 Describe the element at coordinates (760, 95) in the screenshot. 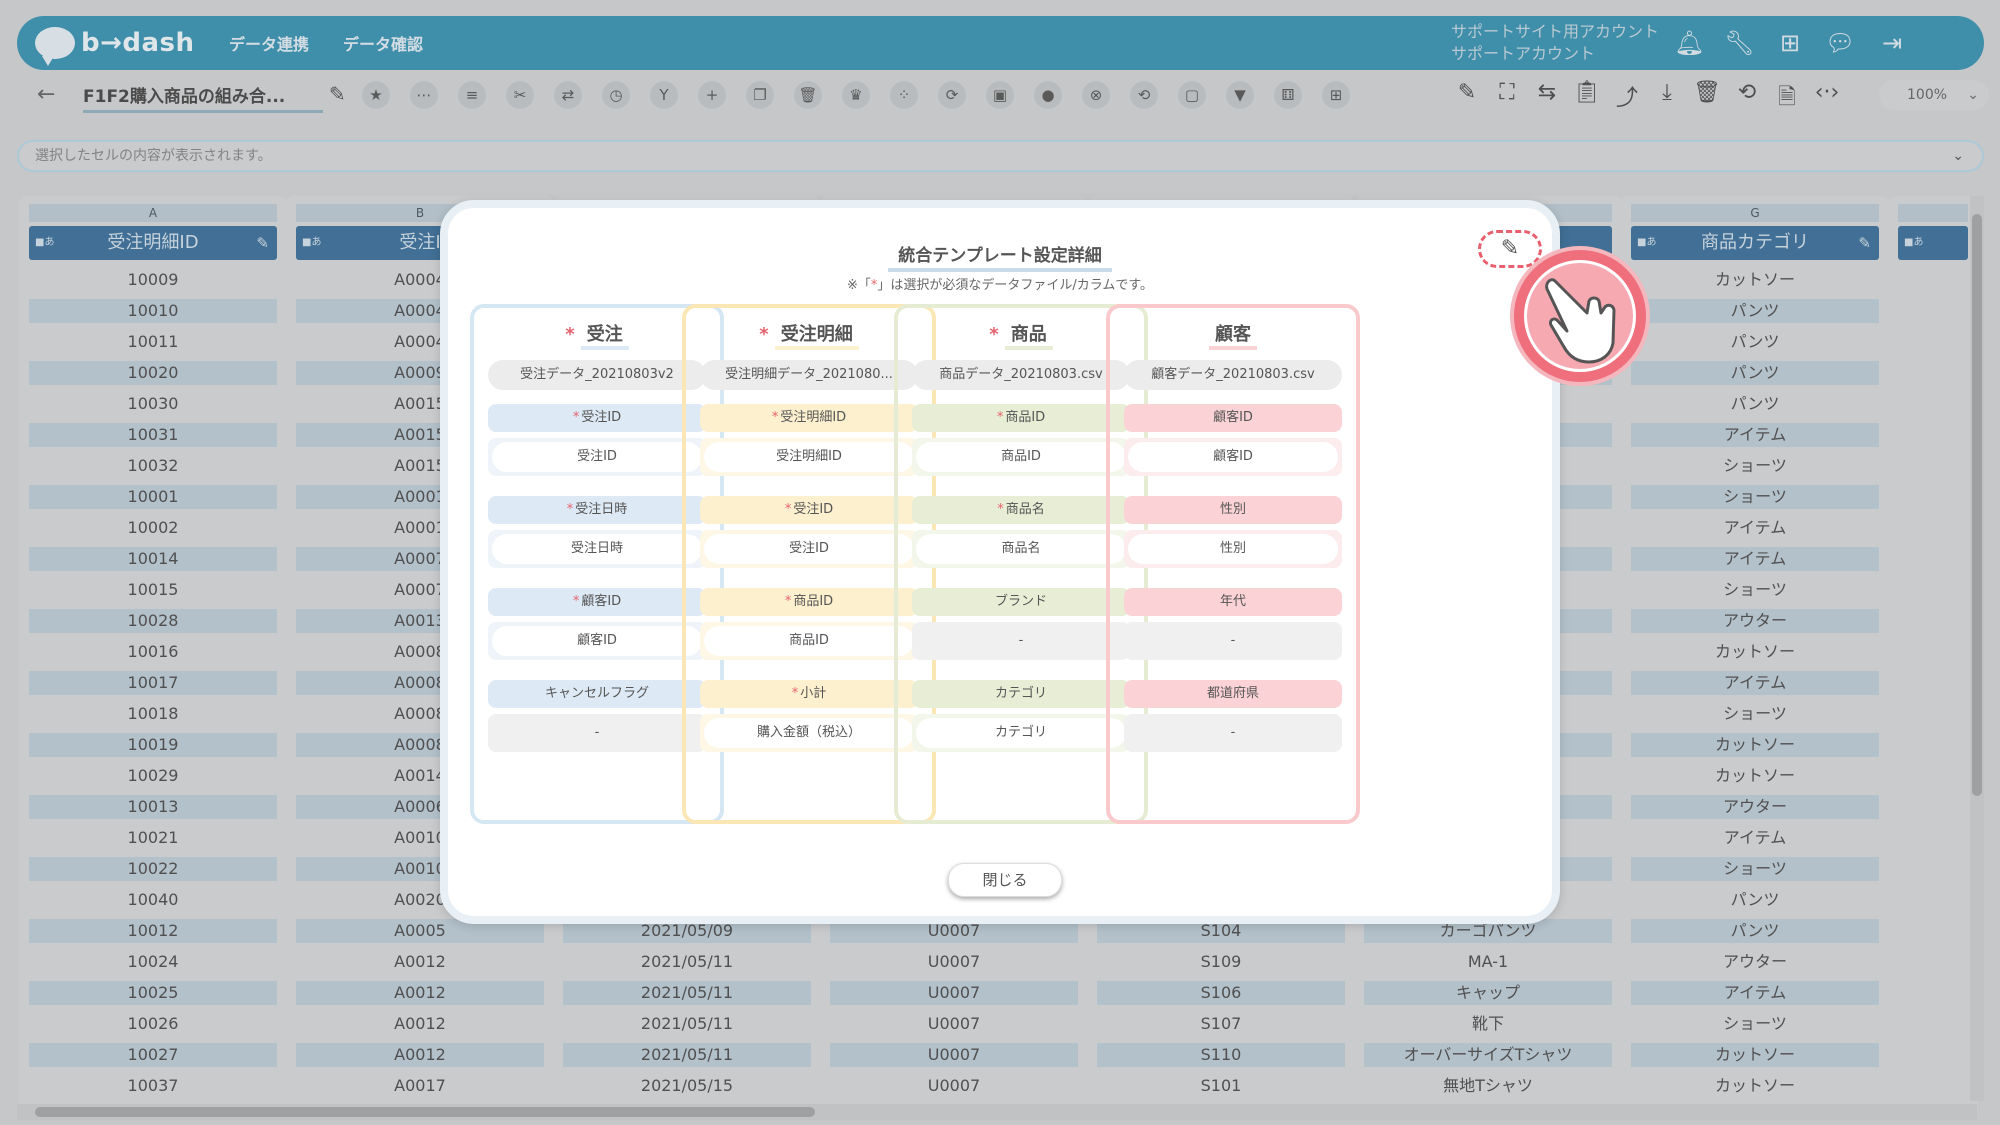

I see `copy-icon: ❐` at that location.